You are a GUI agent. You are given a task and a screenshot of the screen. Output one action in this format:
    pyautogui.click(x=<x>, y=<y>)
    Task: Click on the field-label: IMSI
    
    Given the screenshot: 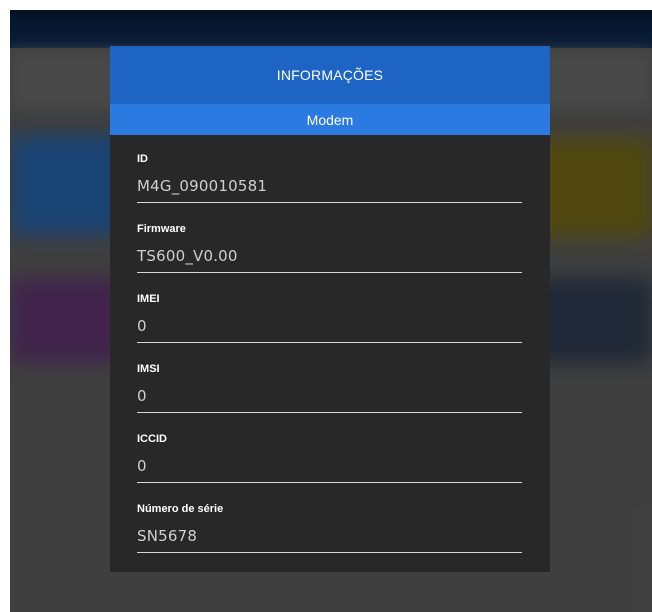 What is the action you would take?
    pyautogui.click(x=148, y=369)
    